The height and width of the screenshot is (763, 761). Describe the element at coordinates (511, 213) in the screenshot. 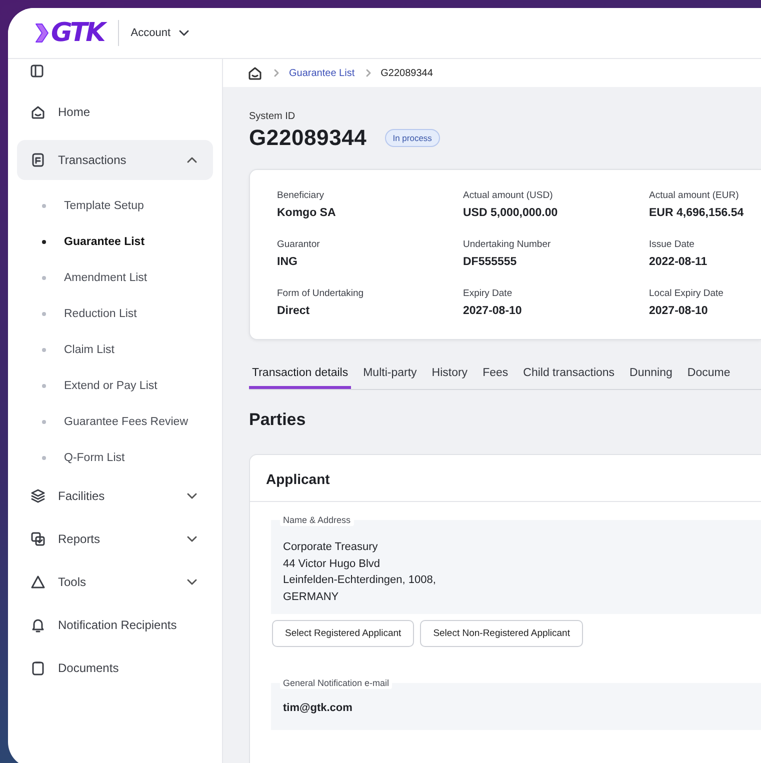

I see `field-value: USD 5,000,000.00` at that location.